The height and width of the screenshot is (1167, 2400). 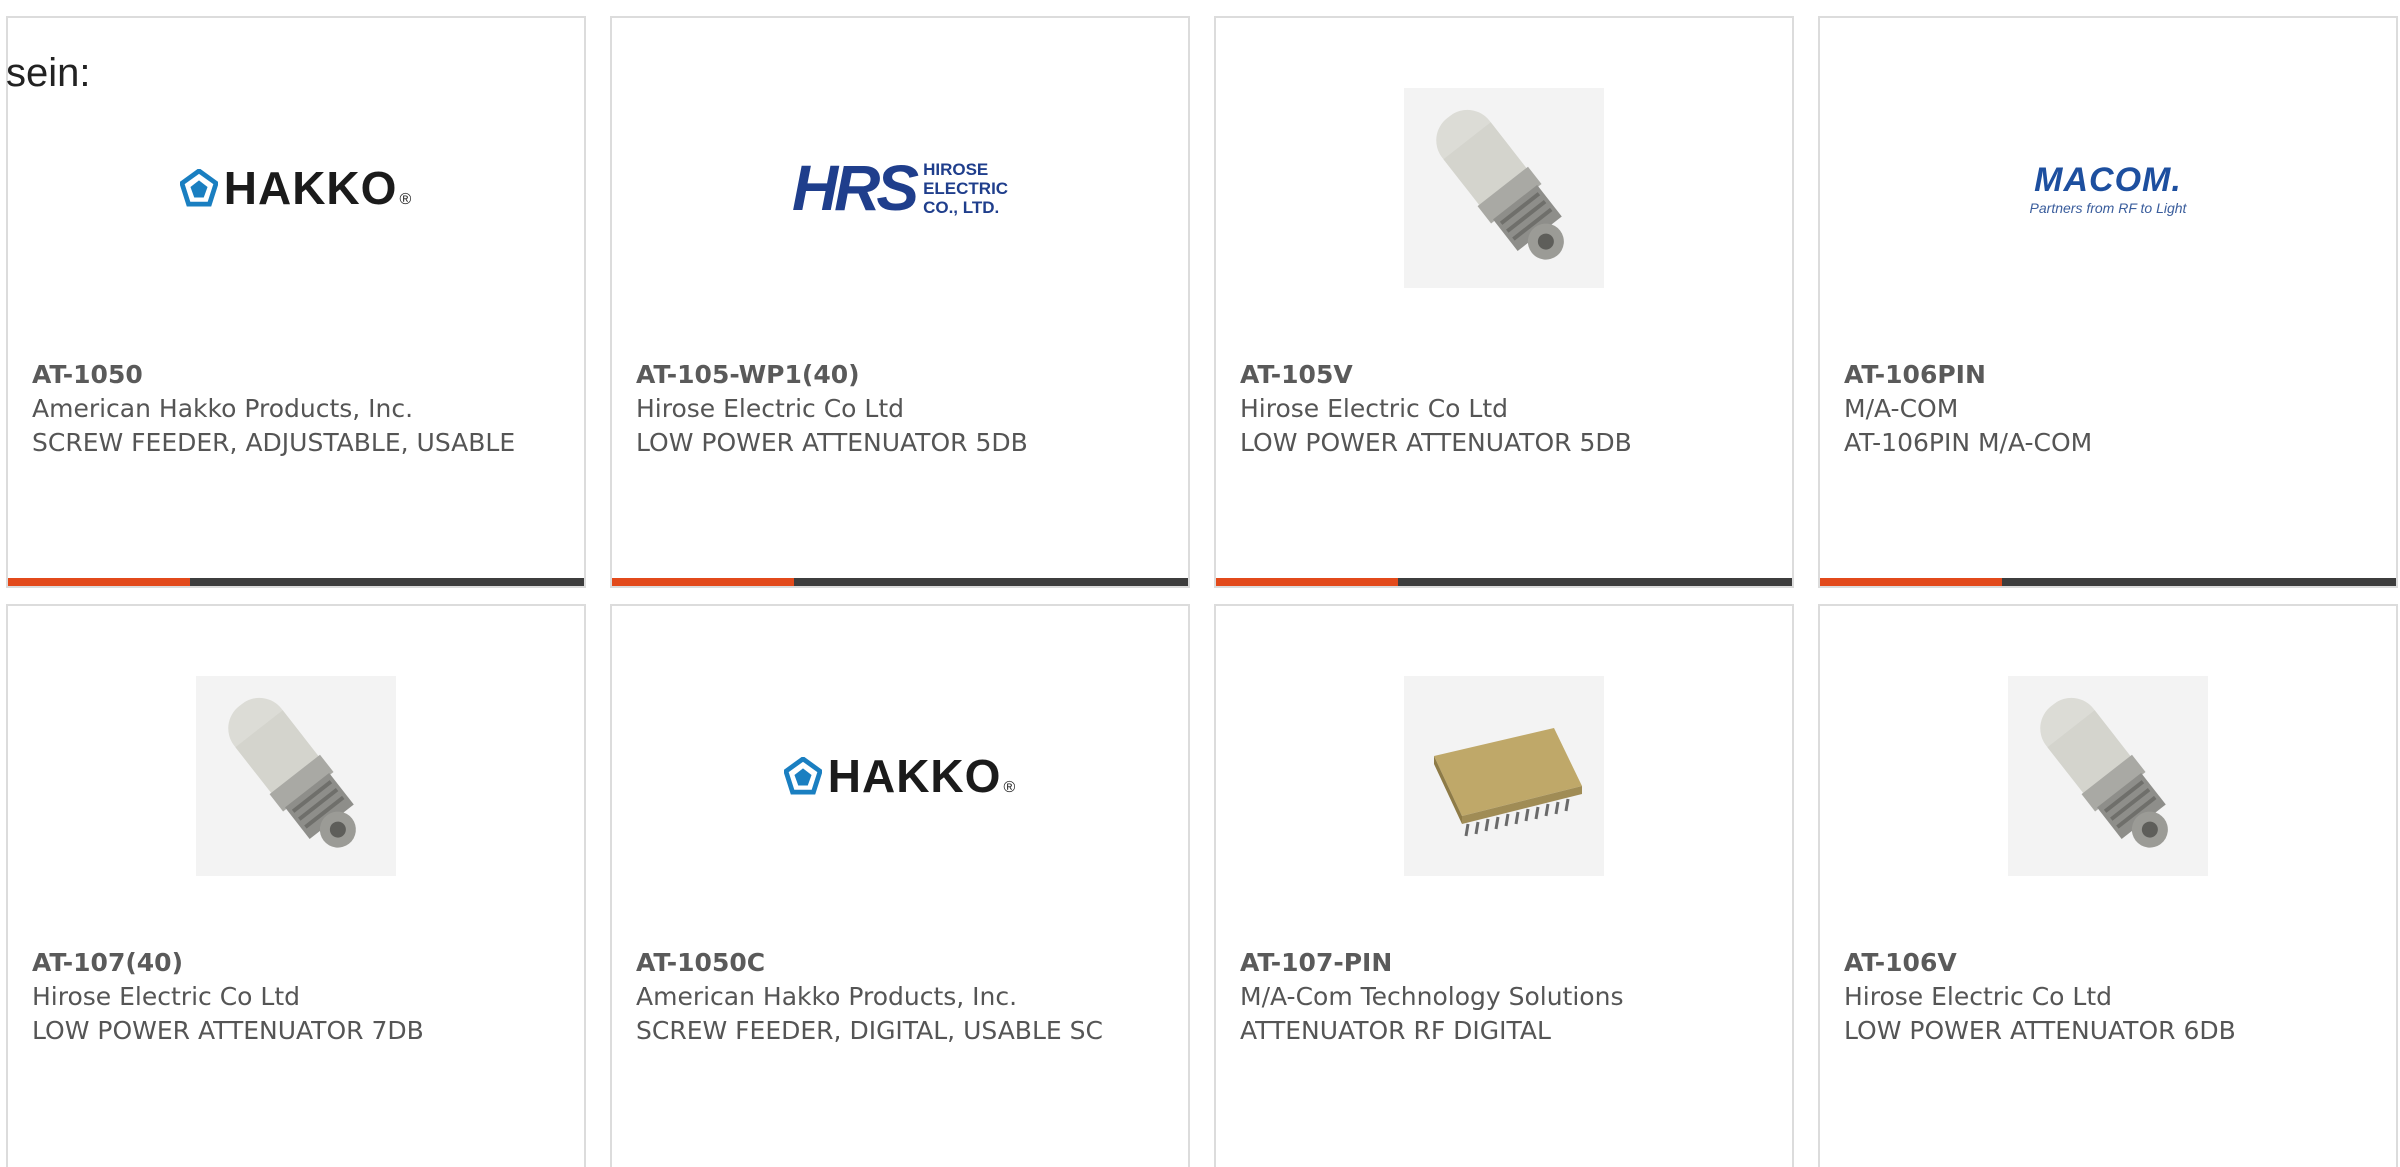 What do you see at coordinates (48, 73) in the screenshot?
I see `intro-text: sein:` at bounding box center [48, 73].